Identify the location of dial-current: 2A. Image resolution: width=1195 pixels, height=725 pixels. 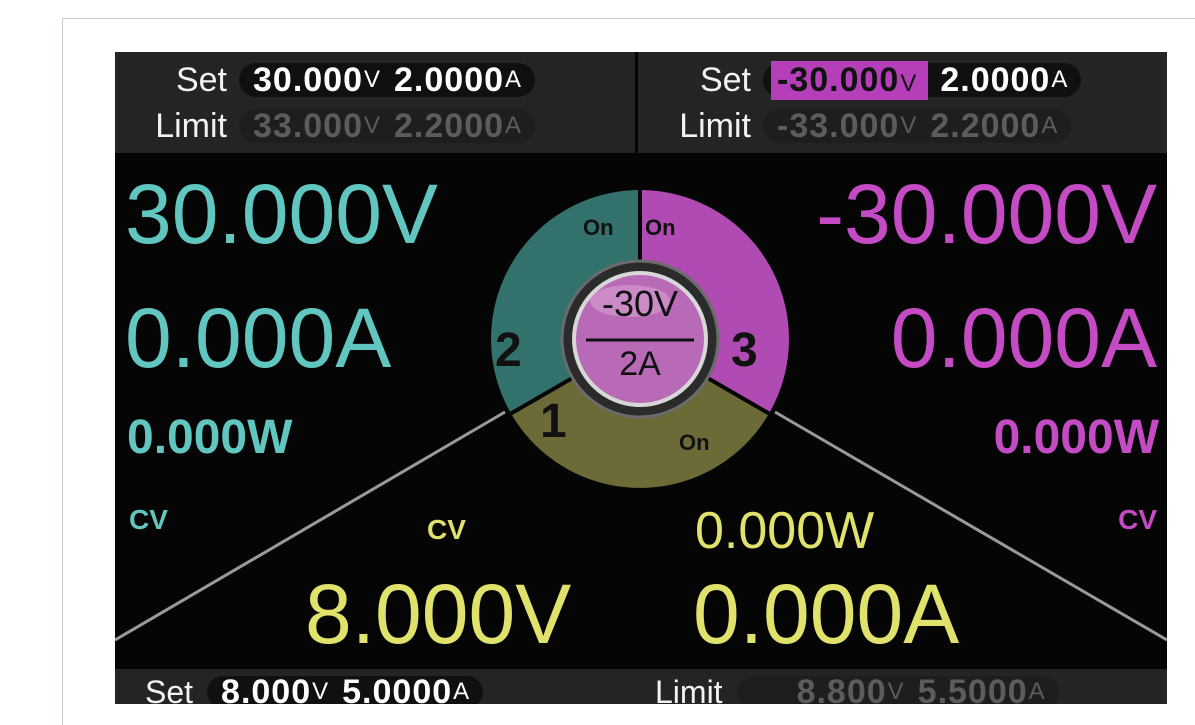
(640, 364).